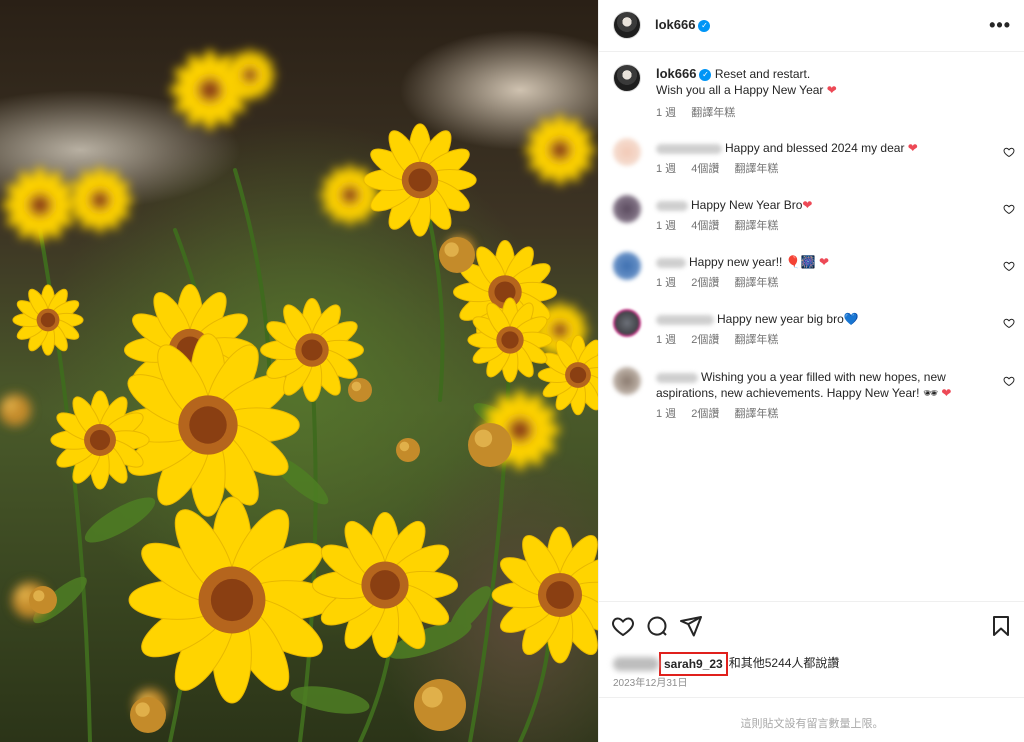 The height and width of the screenshot is (742, 1024). What do you see at coordinates (811, 26) in the screenshot?
I see `post-header: lok666 ✓ •••` at bounding box center [811, 26].